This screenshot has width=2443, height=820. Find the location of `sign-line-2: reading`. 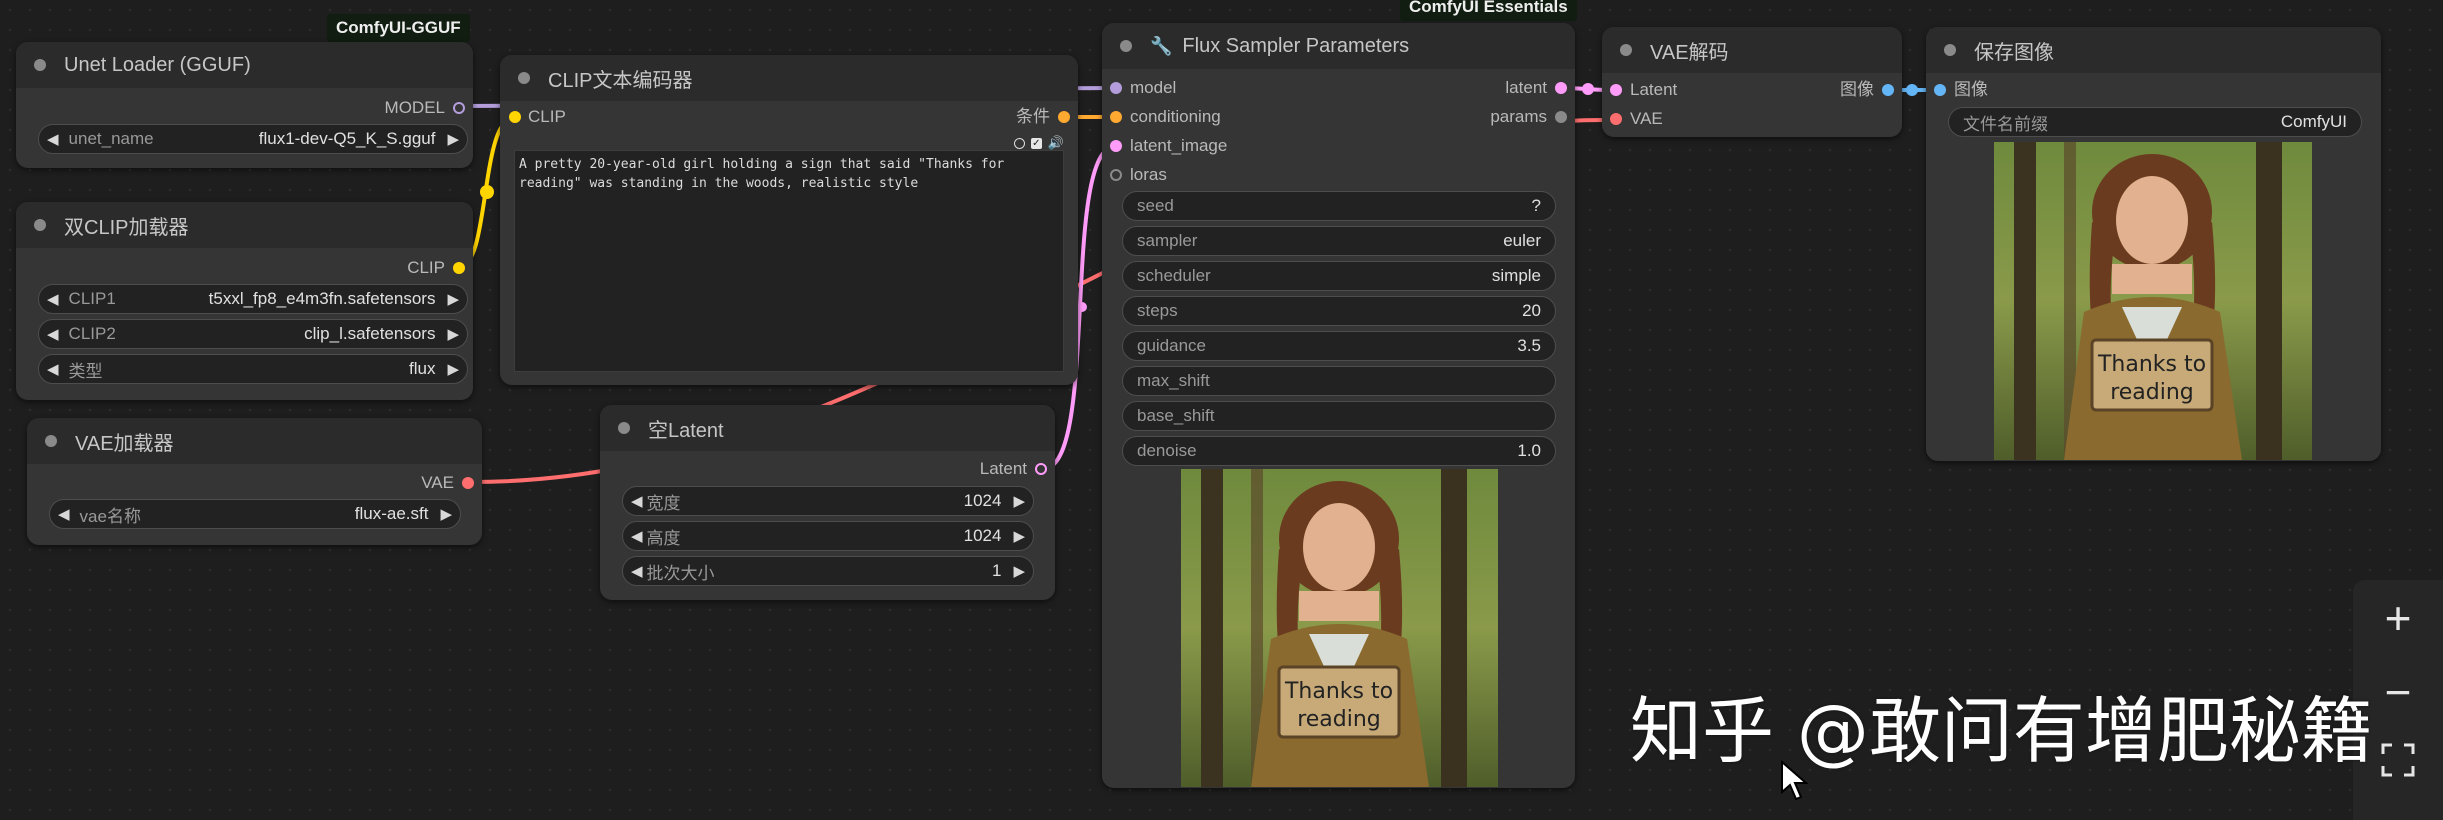

sign-line-2: reading is located at coordinates (1339, 719).